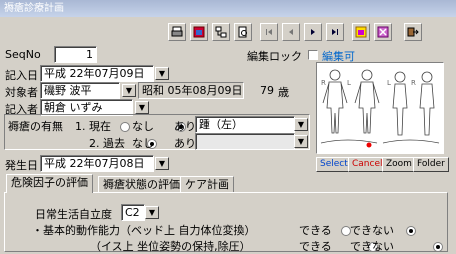  I want to click on onset-date-dropdown: ▼, so click(162, 163).